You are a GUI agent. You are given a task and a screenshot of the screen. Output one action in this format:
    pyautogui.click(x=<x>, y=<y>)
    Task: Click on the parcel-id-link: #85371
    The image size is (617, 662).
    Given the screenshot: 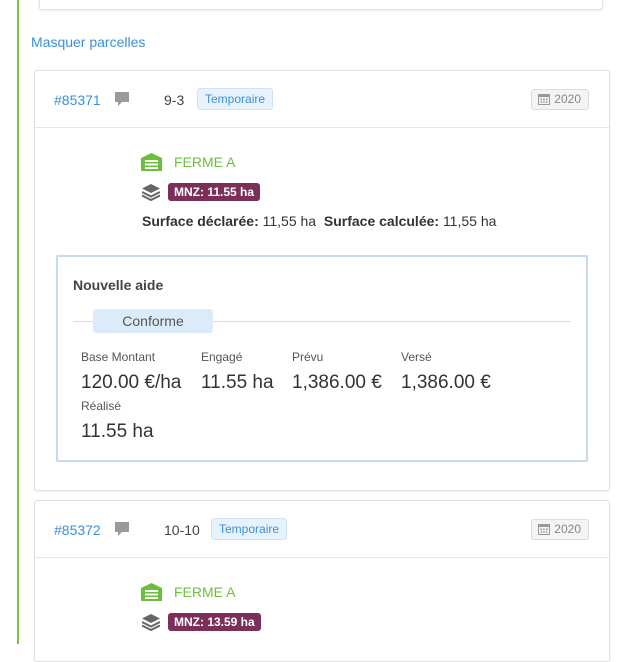 What is the action you would take?
    pyautogui.click(x=77, y=100)
    